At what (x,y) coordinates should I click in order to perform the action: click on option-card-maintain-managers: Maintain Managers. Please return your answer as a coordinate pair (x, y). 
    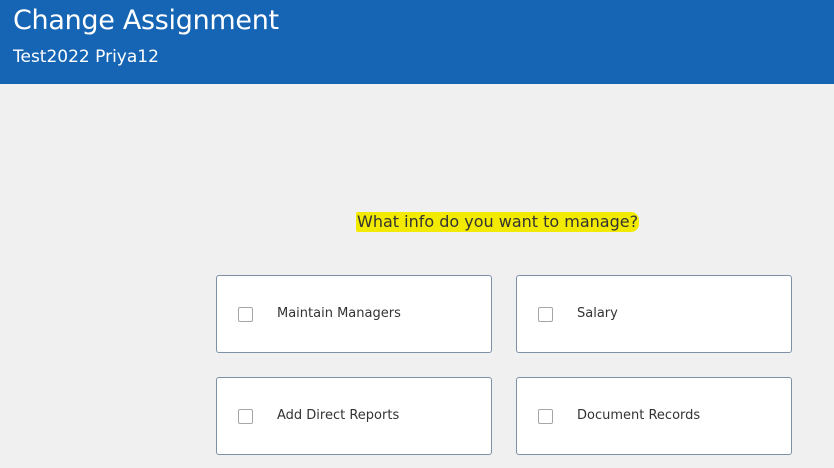
    Looking at the image, I should click on (354, 314).